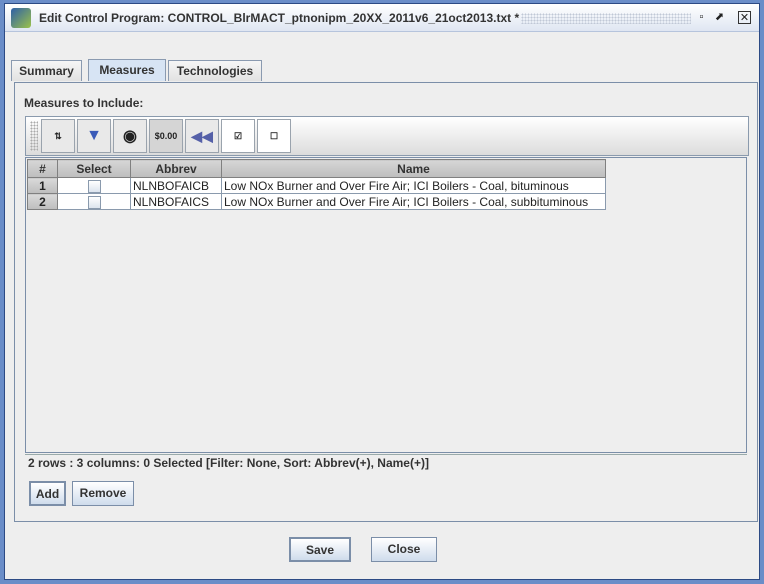  I want to click on format-icon: $0.00, so click(166, 136).